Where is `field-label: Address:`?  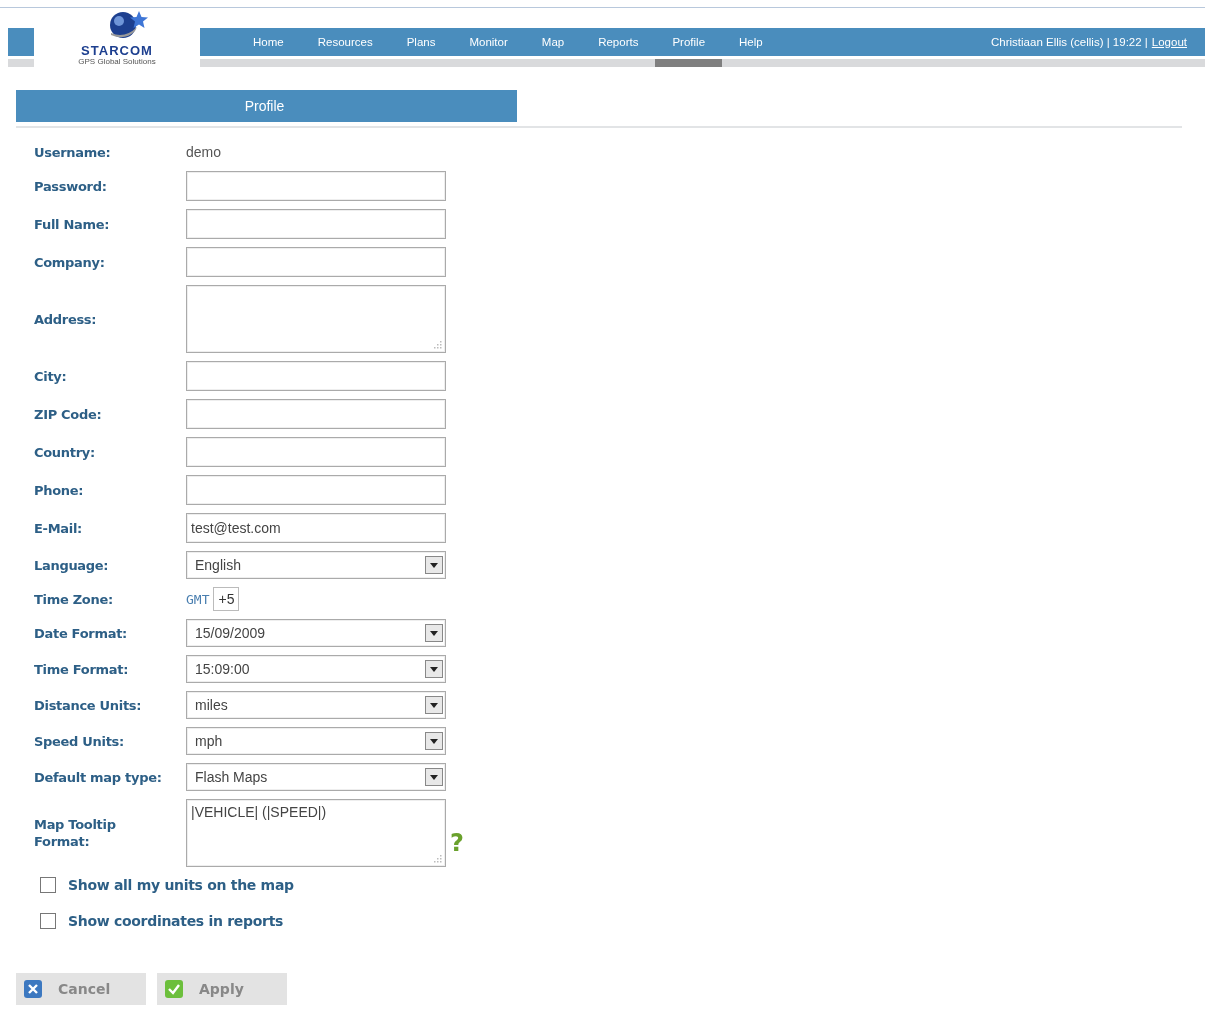 field-label: Address: is located at coordinates (66, 319).